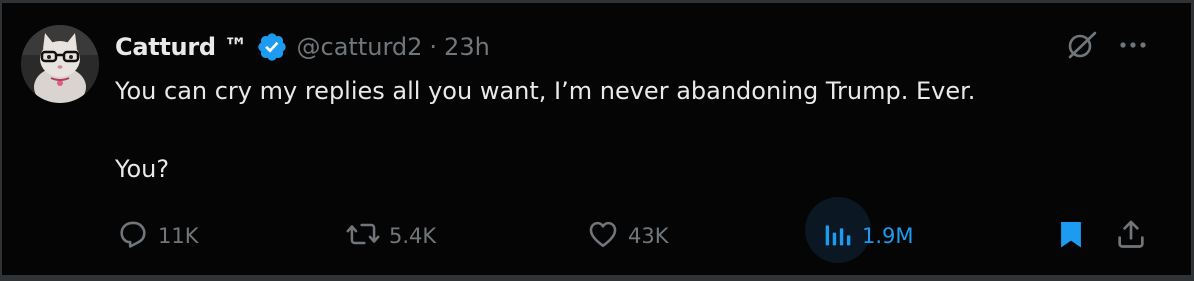 The width and height of the screenshot is (1194, 281). What do you see at coordinates (181, 47) in the screenshot?
I see `display-name: Catturd ™` at bounding box center [181, 47].